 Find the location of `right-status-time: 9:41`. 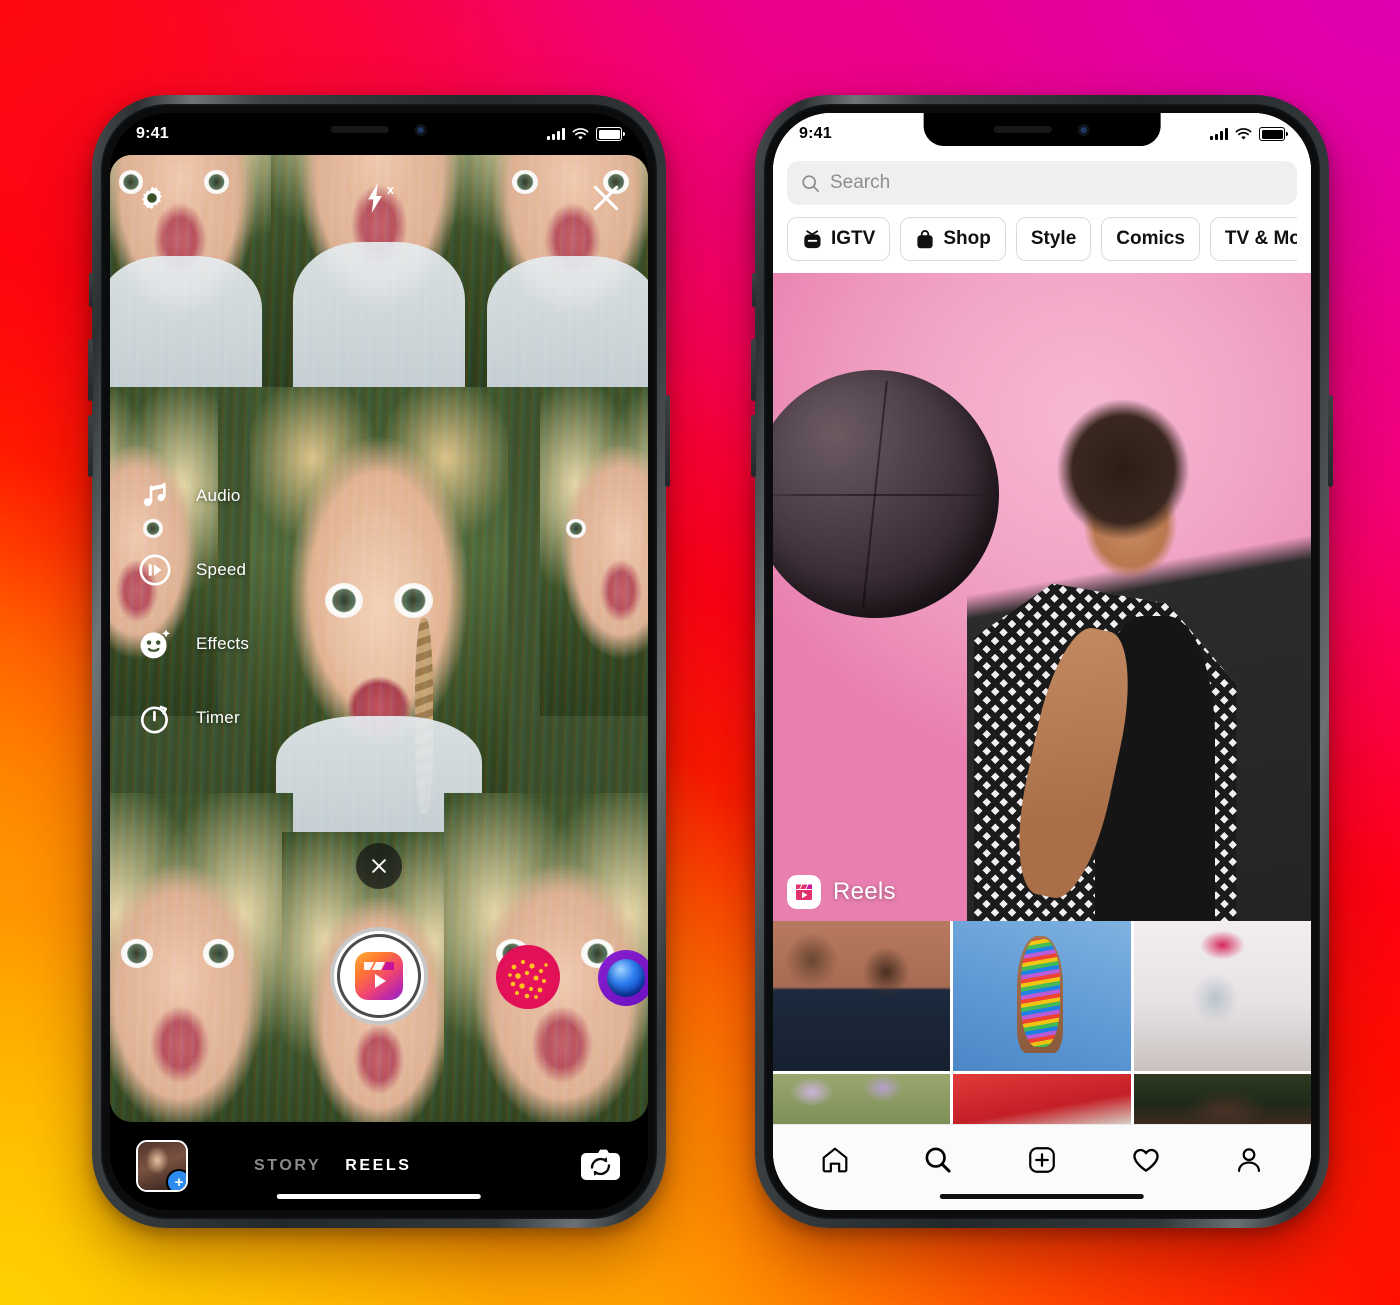

right-status-time: 9:41 is located at coordinates (815, 133).